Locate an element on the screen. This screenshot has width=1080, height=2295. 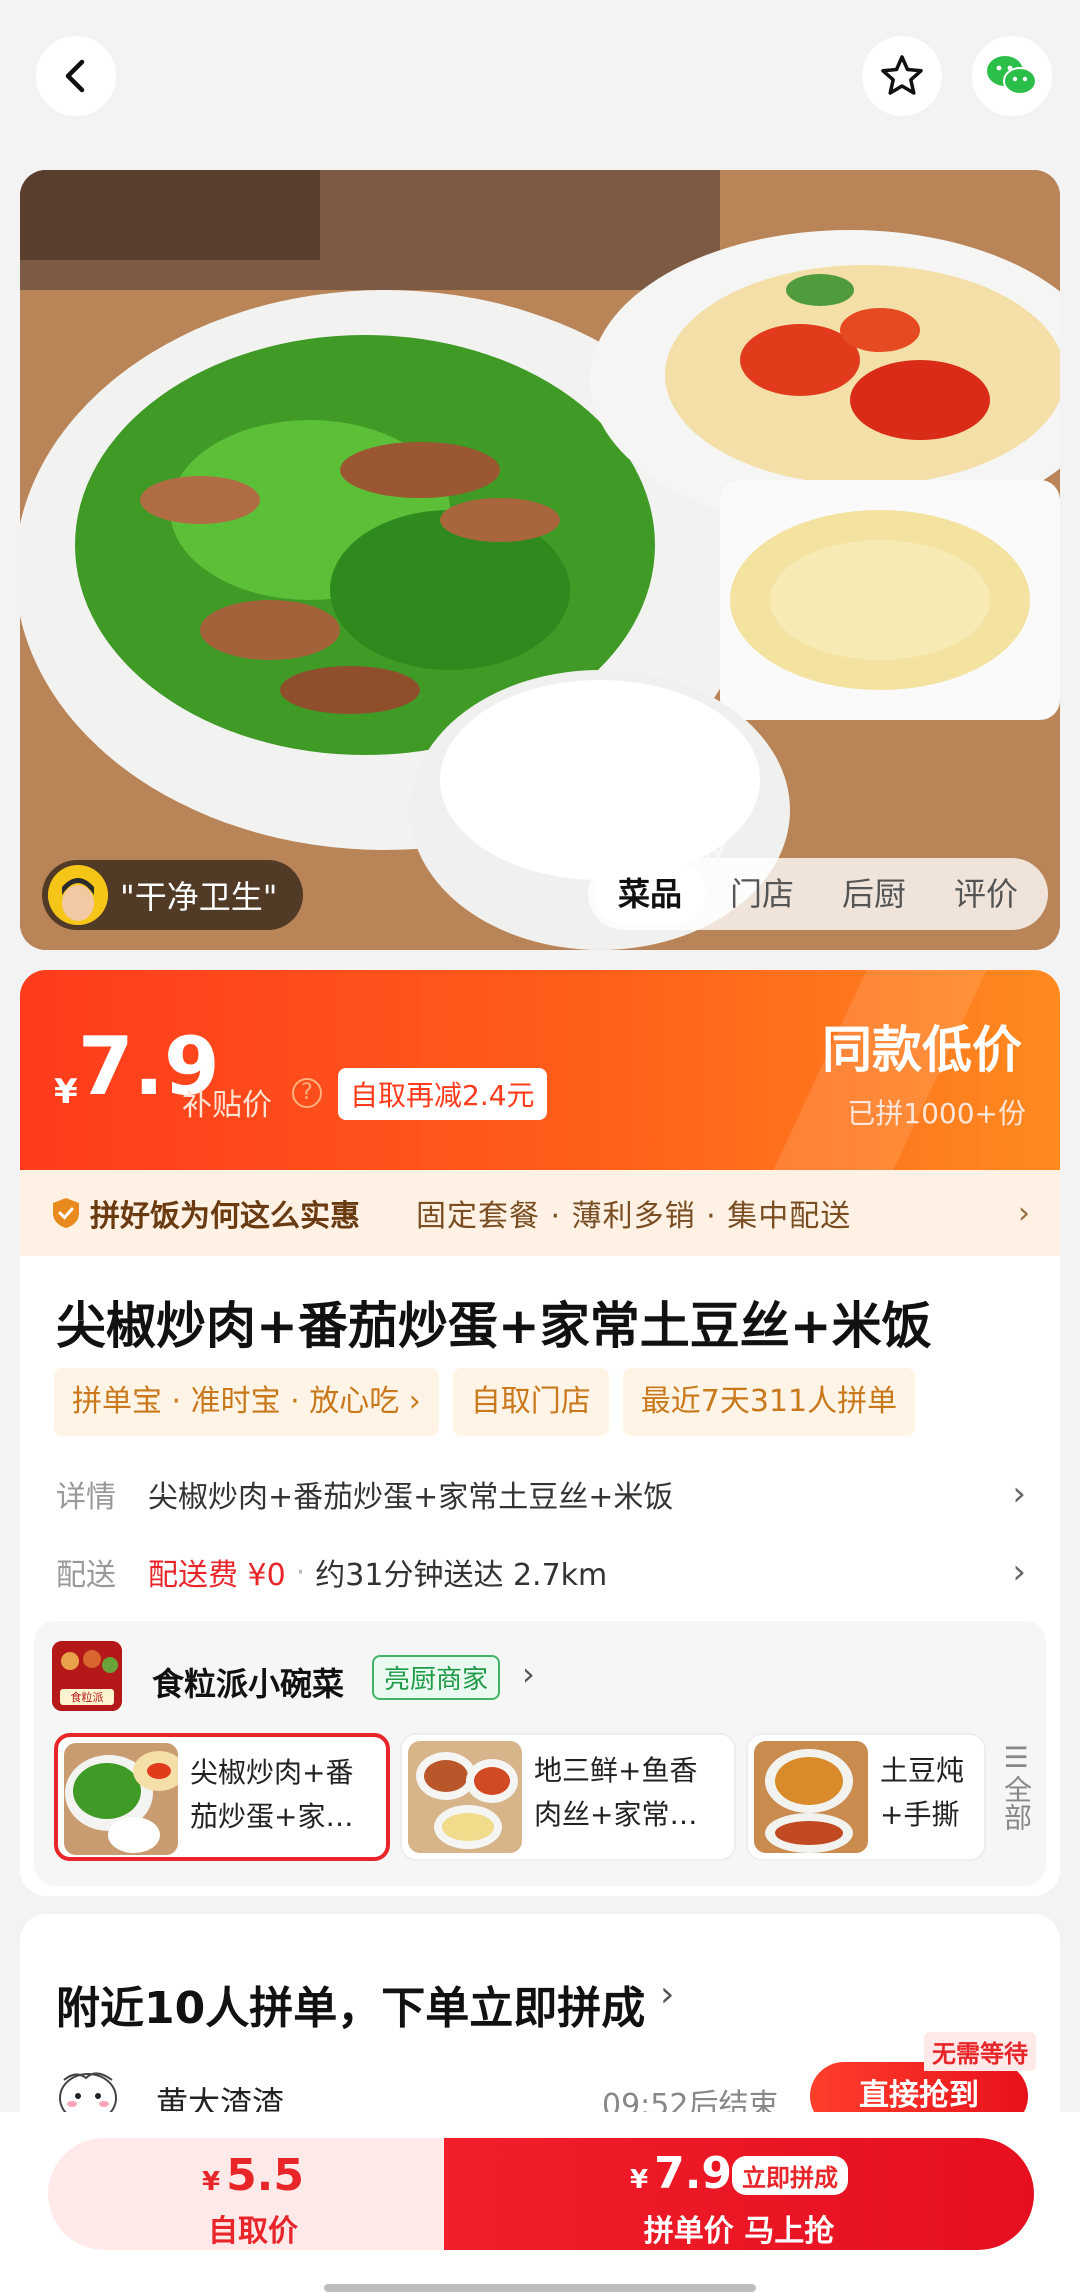
group-price: ¥7.9 is located at coordinates (681, 2173).